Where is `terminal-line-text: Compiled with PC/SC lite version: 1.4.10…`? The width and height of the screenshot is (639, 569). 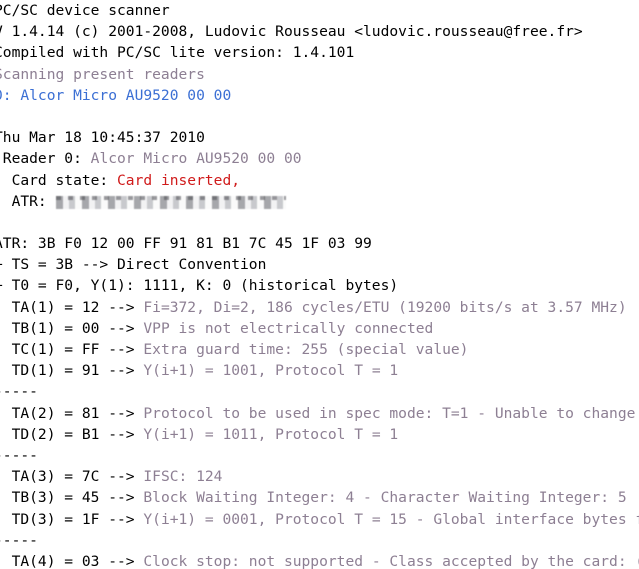 terminal-line-text: Compiled with PC/SC lite version: 1.4.10… is located at coordinates (177, 53).